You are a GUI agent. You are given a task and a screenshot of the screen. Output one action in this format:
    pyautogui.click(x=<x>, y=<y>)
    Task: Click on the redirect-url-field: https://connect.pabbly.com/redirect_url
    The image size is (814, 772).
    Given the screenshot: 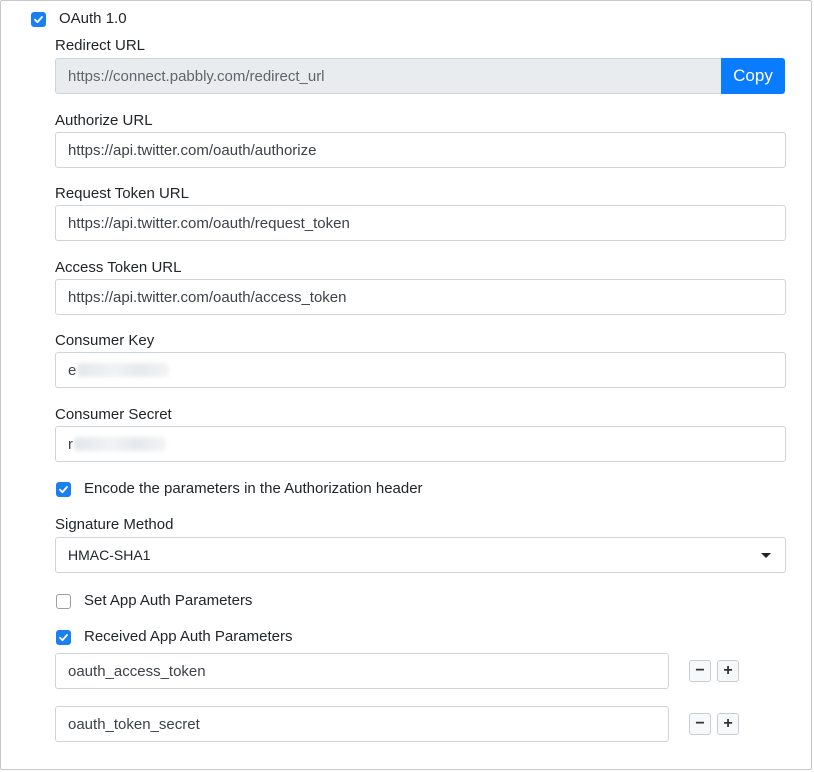 What is the action you would take?
    pyautogui.click(x=388, y=76)
    